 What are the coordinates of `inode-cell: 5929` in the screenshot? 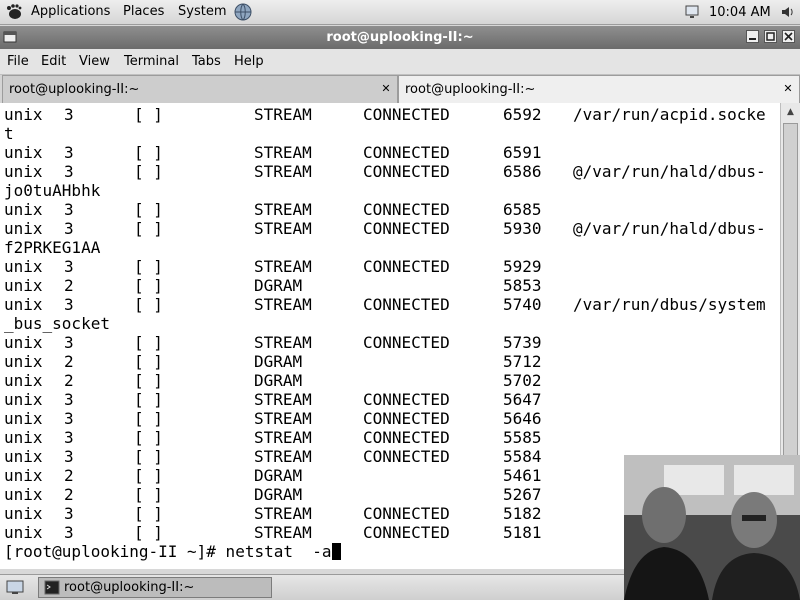 It's located at (522, 266).